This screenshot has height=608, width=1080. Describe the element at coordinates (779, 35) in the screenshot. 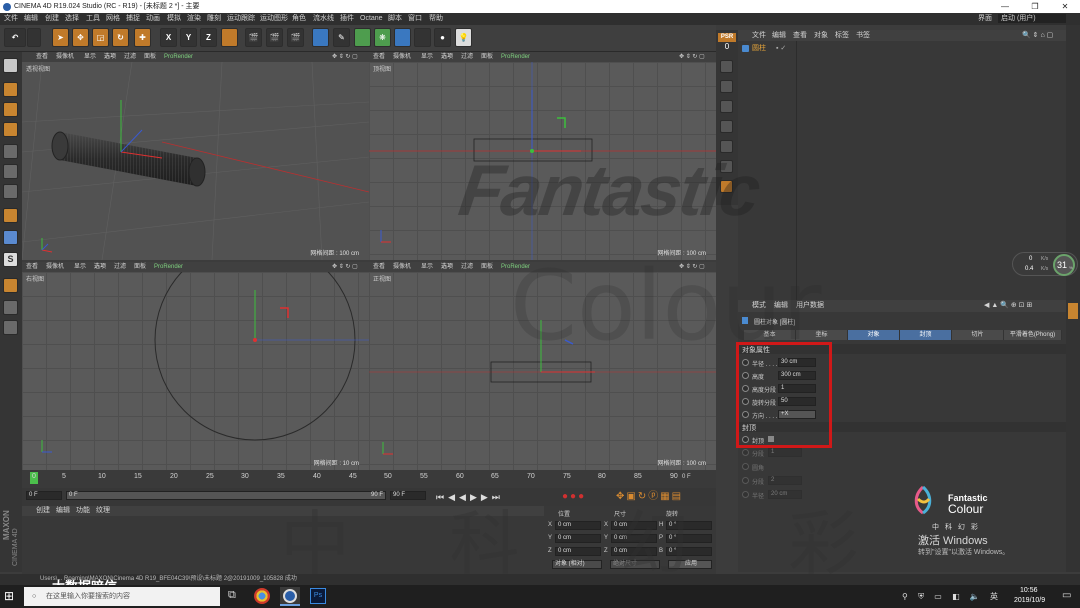

I see `om-menu-edit: 编辑` at that location.